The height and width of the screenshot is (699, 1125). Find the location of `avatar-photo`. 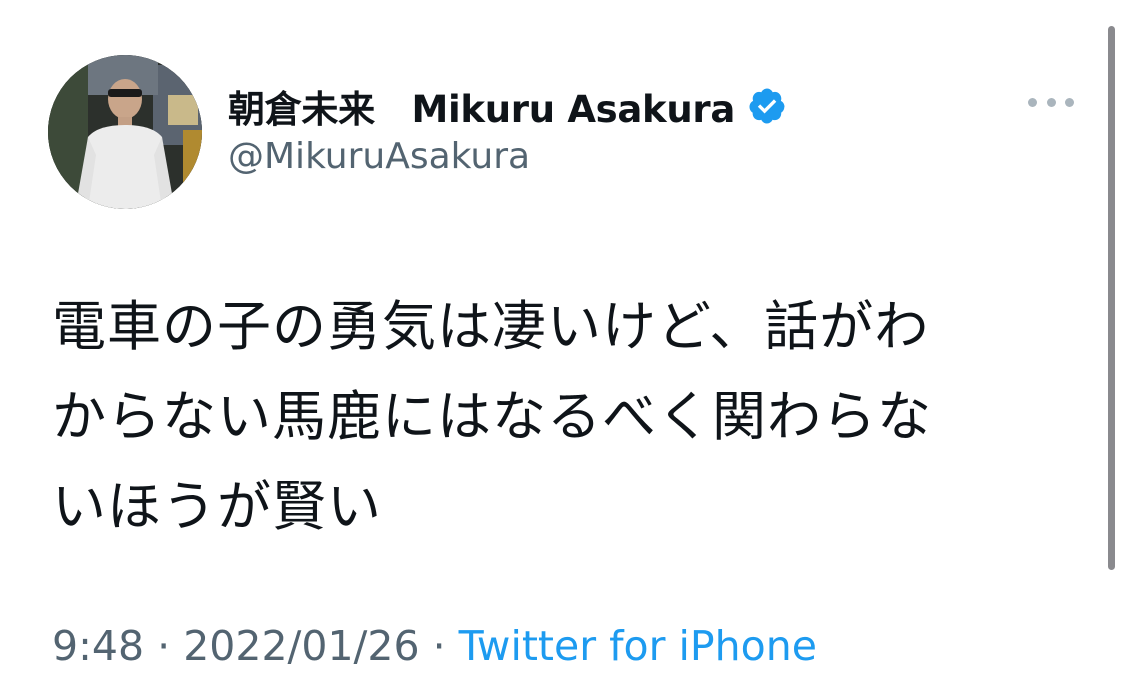

avatar-photo is located at coordinates (125, 132).